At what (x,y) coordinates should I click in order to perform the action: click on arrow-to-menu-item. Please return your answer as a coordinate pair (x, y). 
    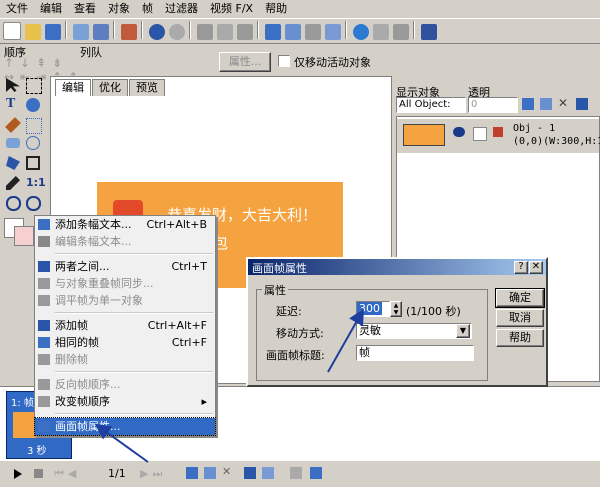
    Looking at the image, I should click on (121, 443).